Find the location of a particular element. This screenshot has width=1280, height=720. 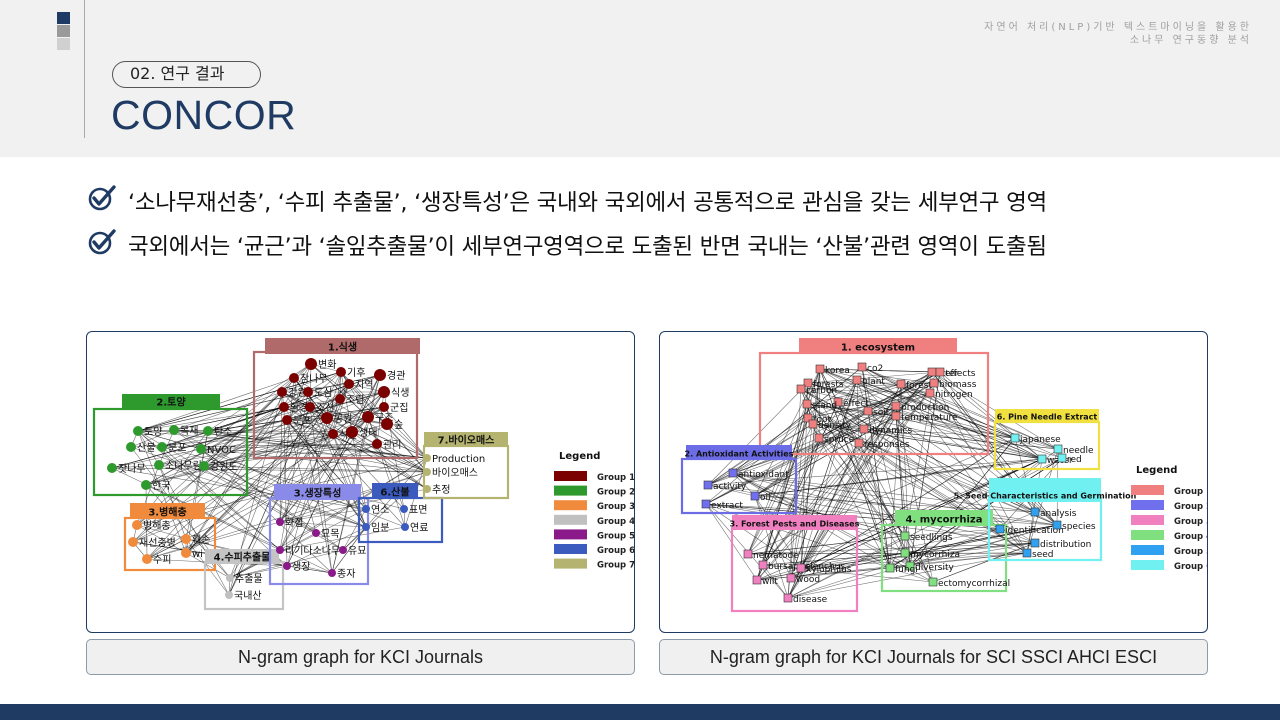

node-label: diversity is located at coordinates (934, 568).